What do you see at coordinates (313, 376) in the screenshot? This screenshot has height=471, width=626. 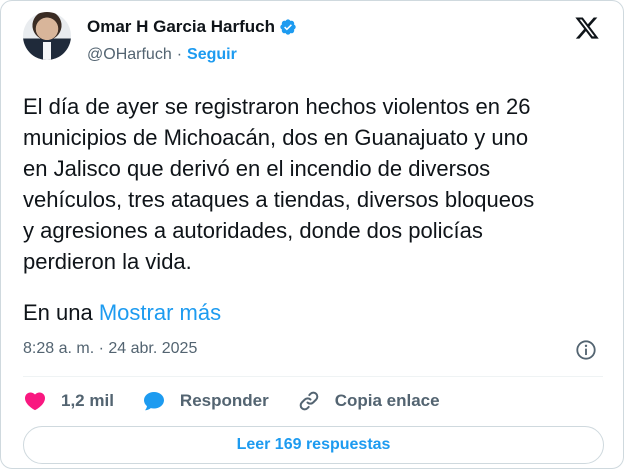 I see `divider` at bounding box center [313, 376].